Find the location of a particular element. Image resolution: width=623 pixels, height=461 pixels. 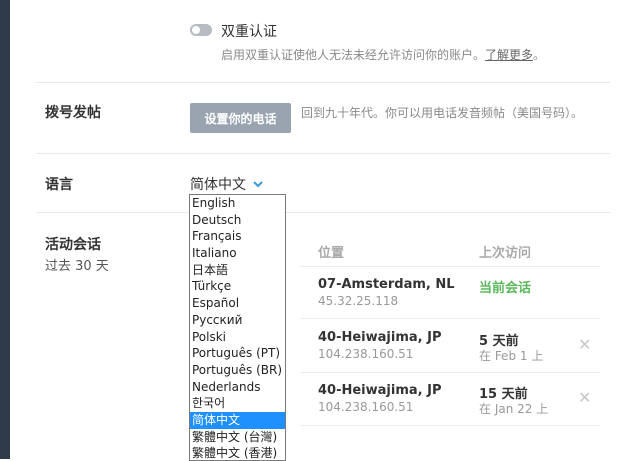

two-factor-description: 启用双重认证使他人无法未经允许访问你的账户。了解更多。 is located at coordinates (383, 54).